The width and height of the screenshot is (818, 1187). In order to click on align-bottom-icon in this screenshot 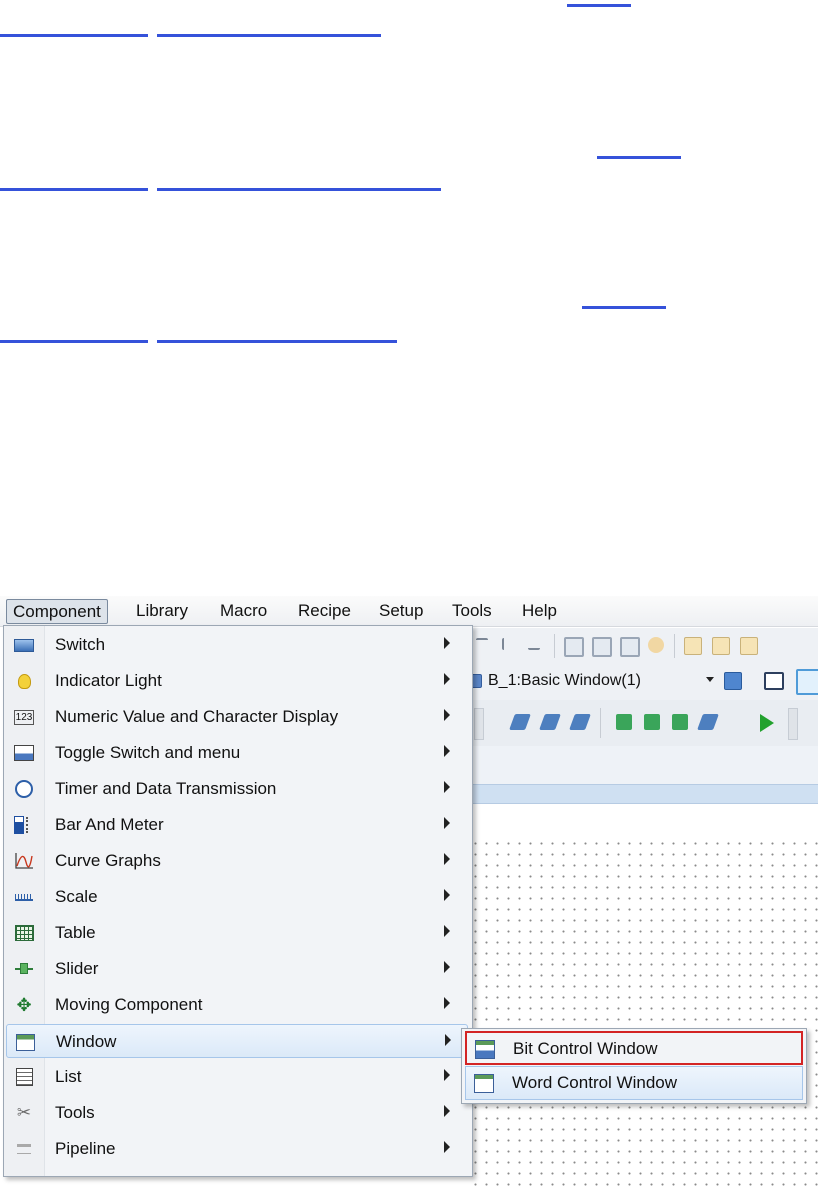, I will do `click(534, 644)`.